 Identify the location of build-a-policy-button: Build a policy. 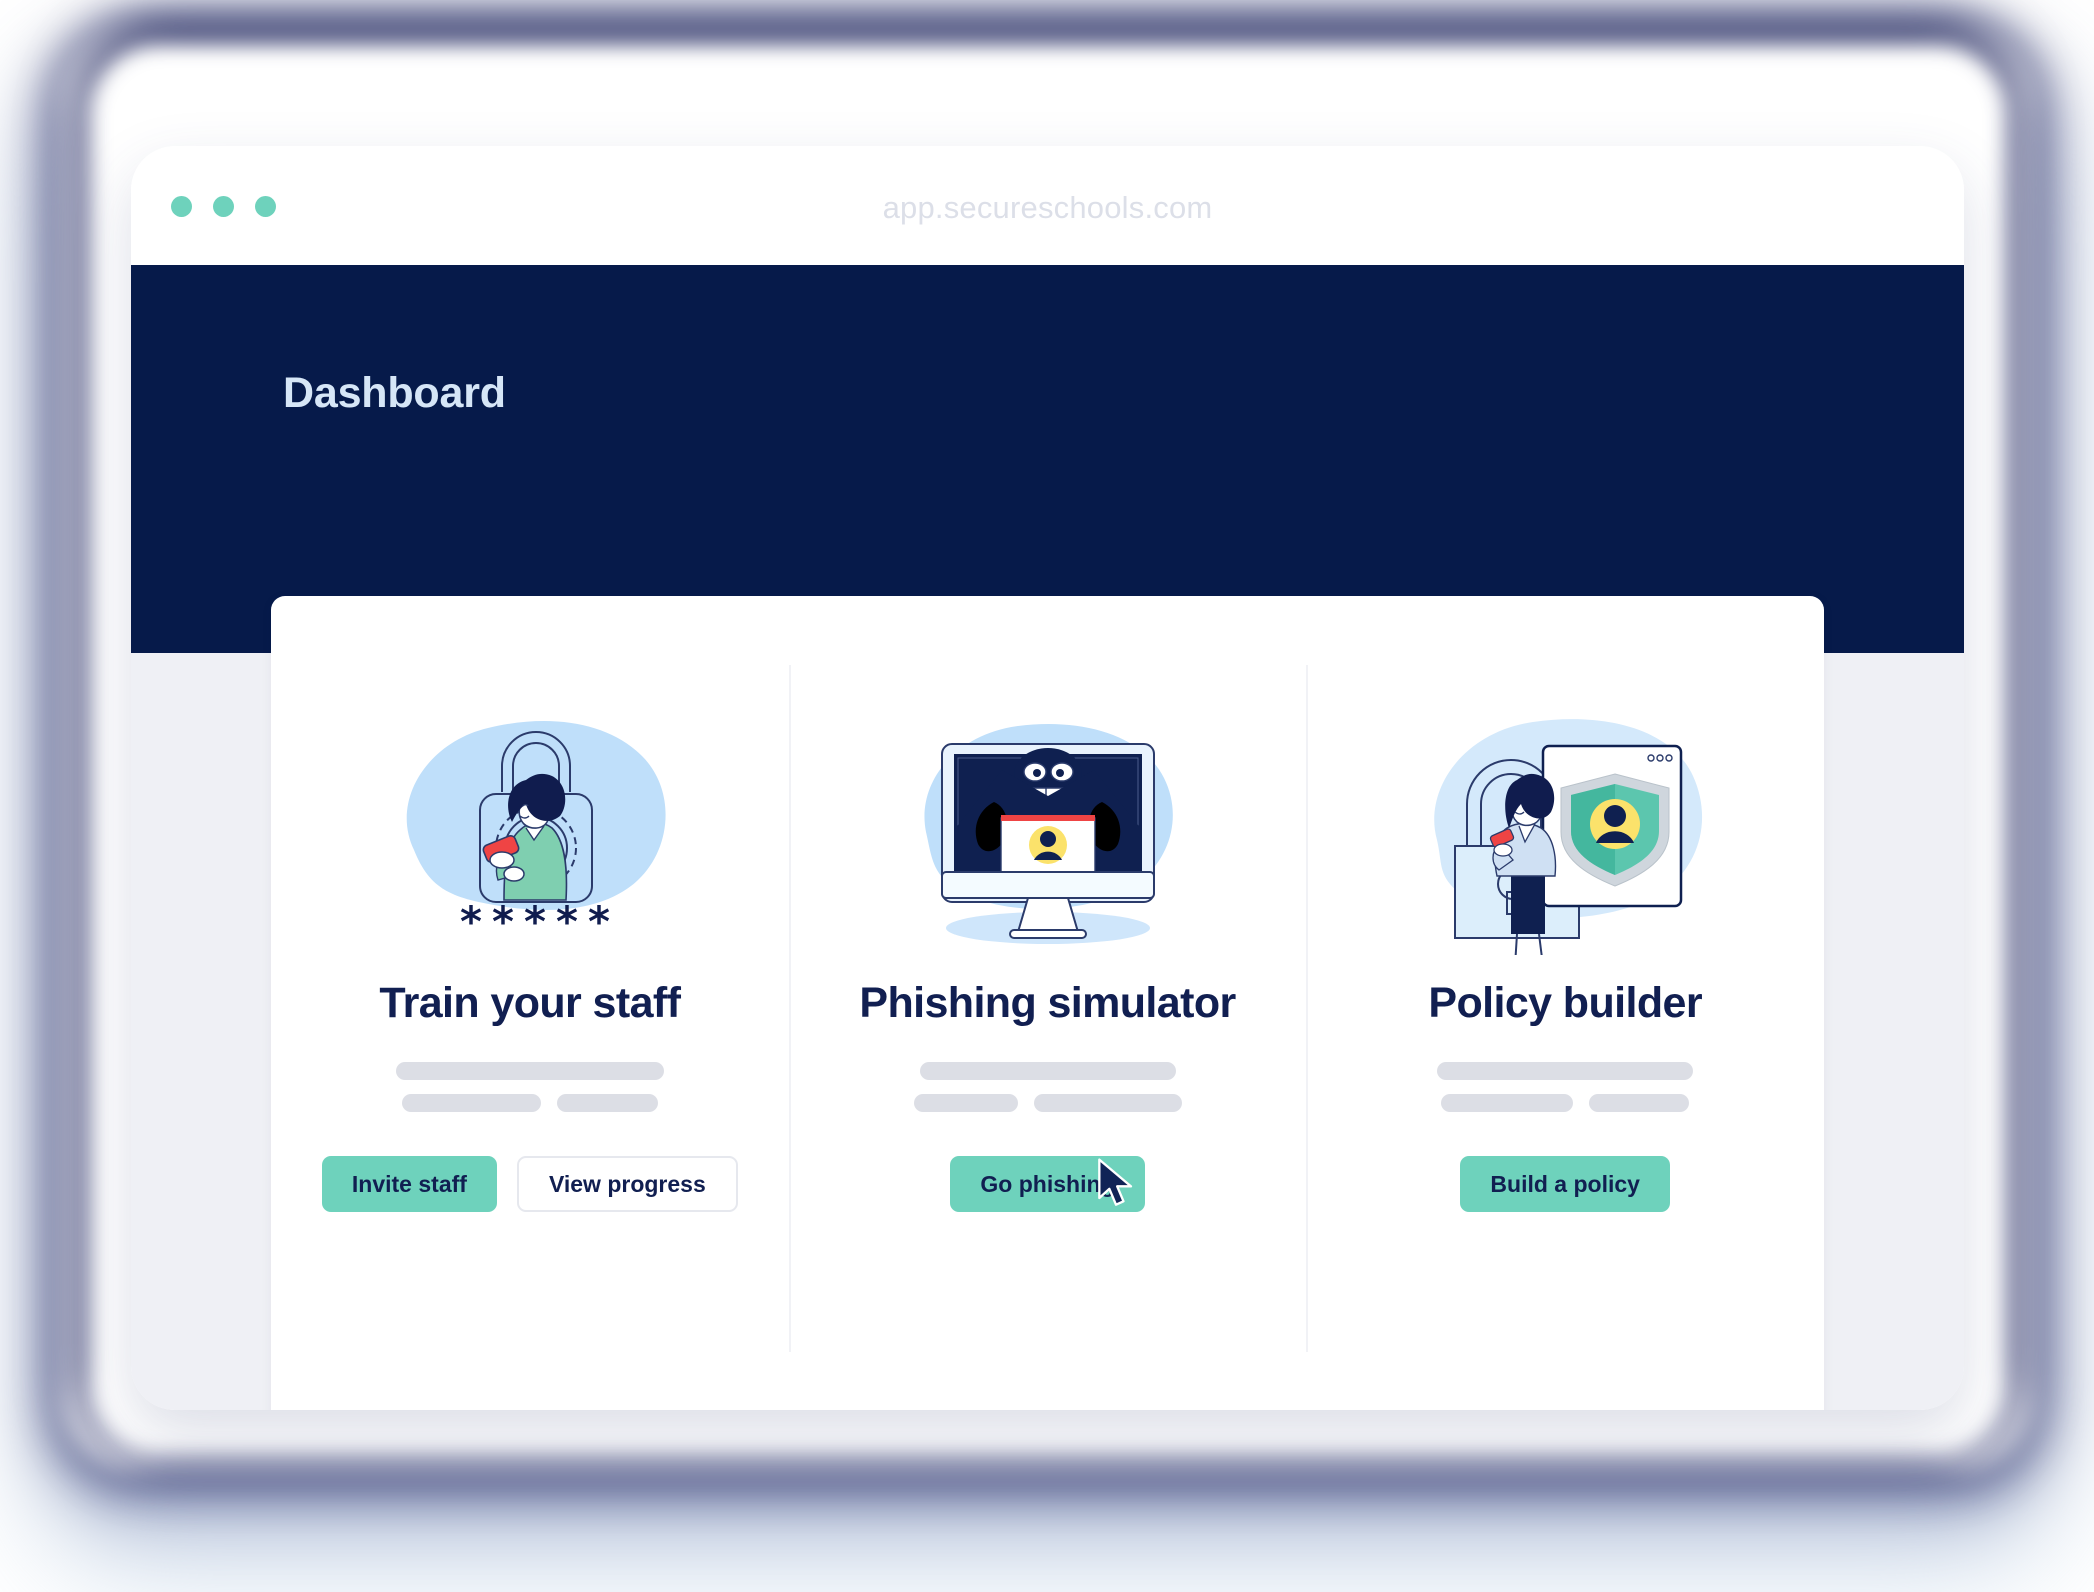
(1565, 1184).